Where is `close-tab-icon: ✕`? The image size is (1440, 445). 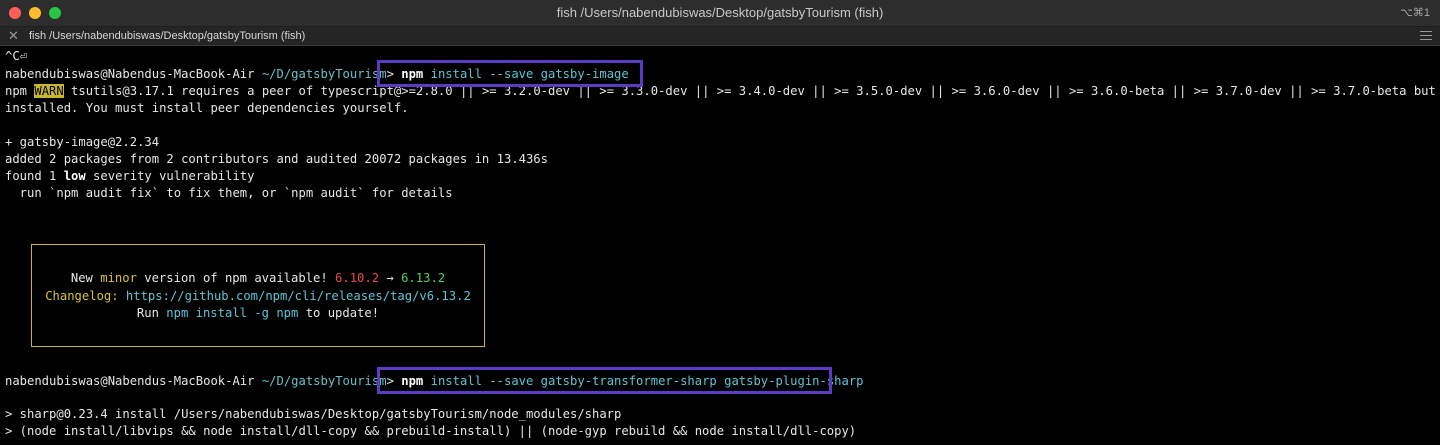 close-tab-icon: ✕ is located at coordinates (13, 36).